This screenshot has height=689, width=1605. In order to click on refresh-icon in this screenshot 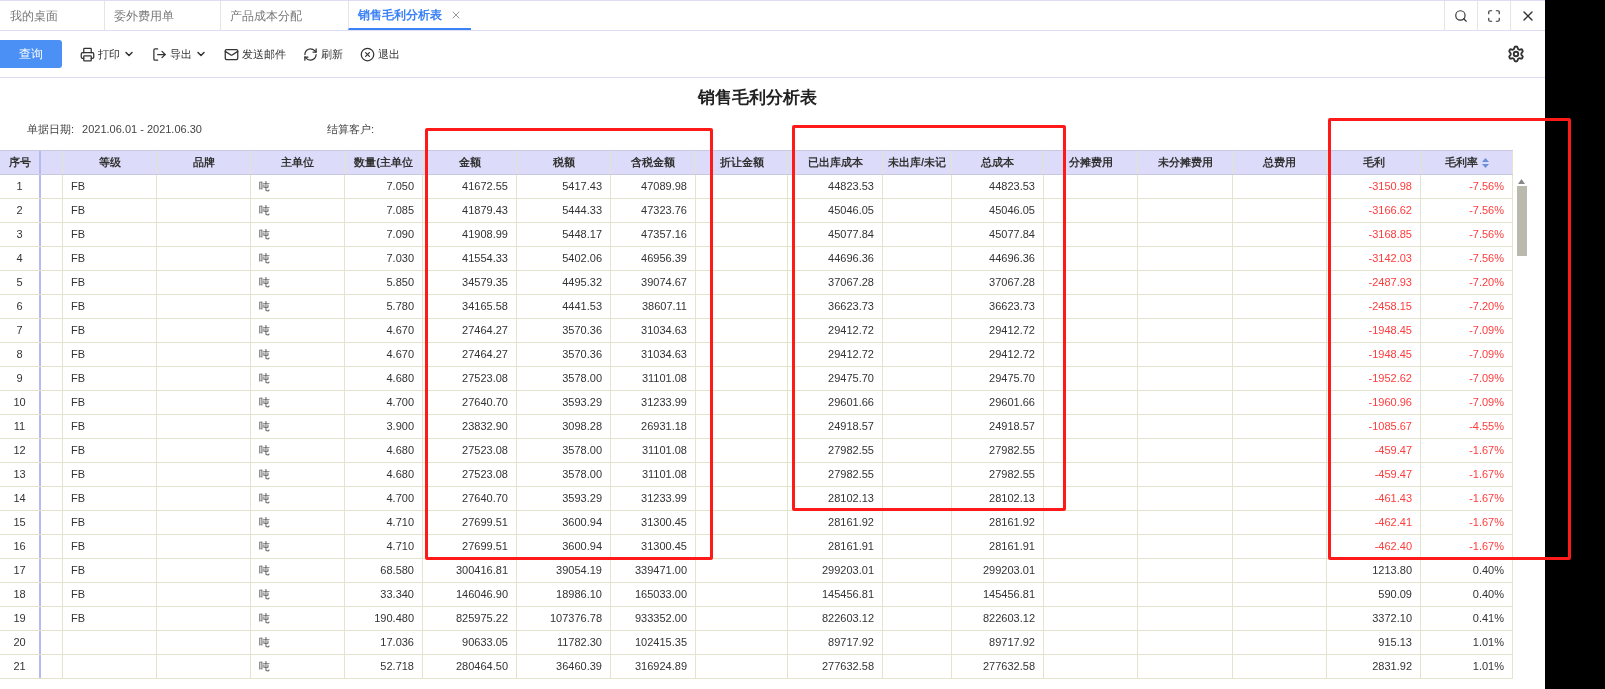, I will do `click(310, 54)`.